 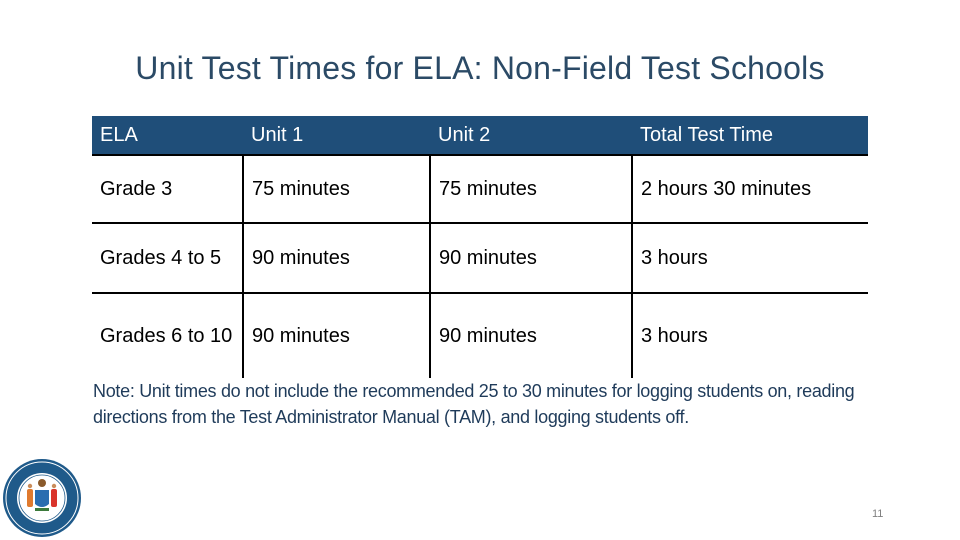 I want to click on unit-2-cell: 75 minutes, so click(x=530, y=189).